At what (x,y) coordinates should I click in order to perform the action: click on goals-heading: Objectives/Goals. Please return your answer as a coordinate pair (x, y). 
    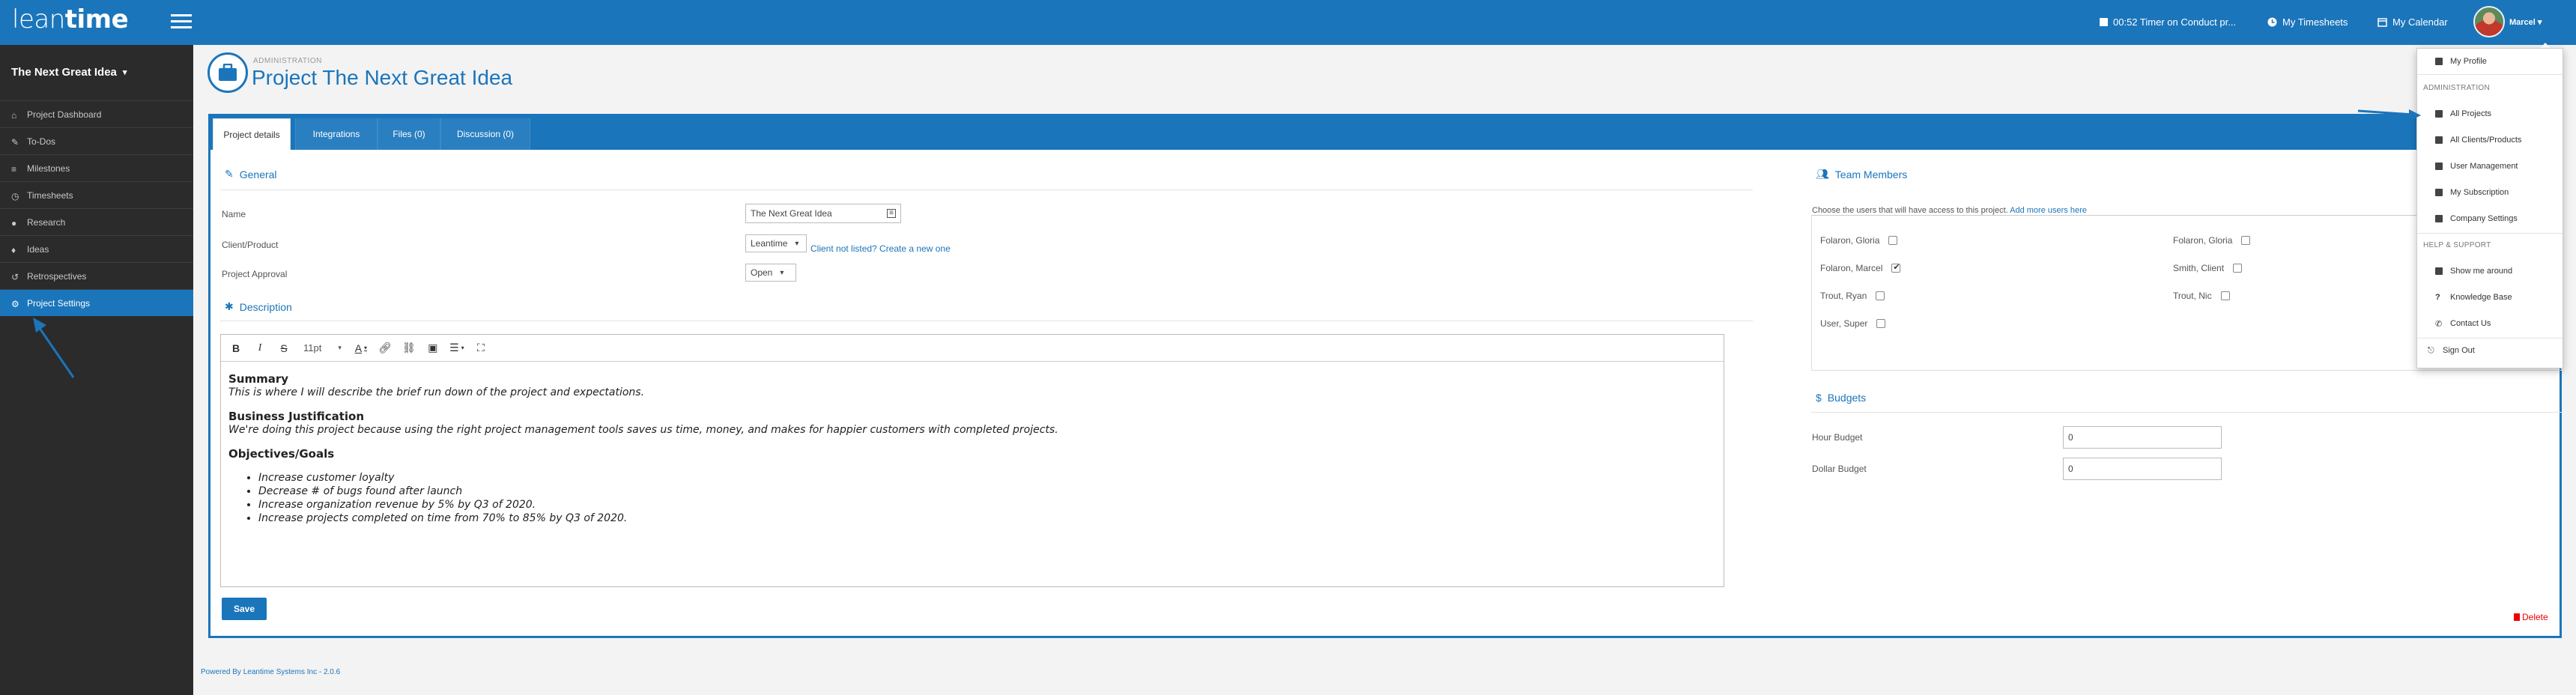
    Looking at the image, I should click on (281, 454).